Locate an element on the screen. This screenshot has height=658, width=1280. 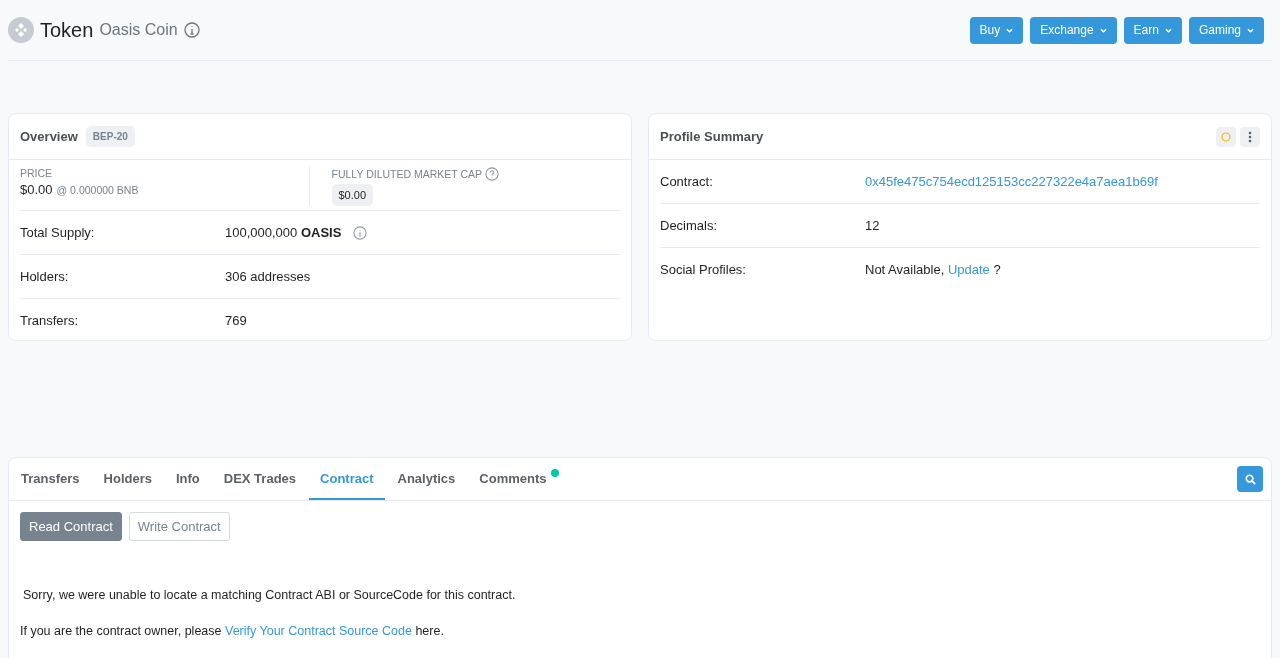
tab: Analytics is located at coordinates (426, 479).